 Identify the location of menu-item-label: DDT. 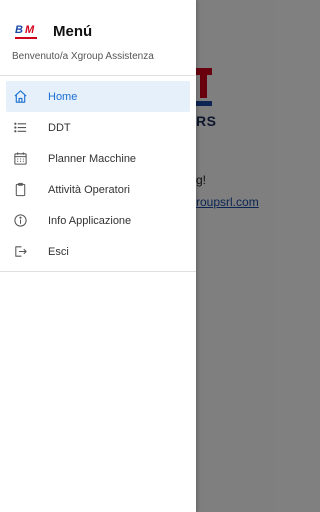
(59, 127).